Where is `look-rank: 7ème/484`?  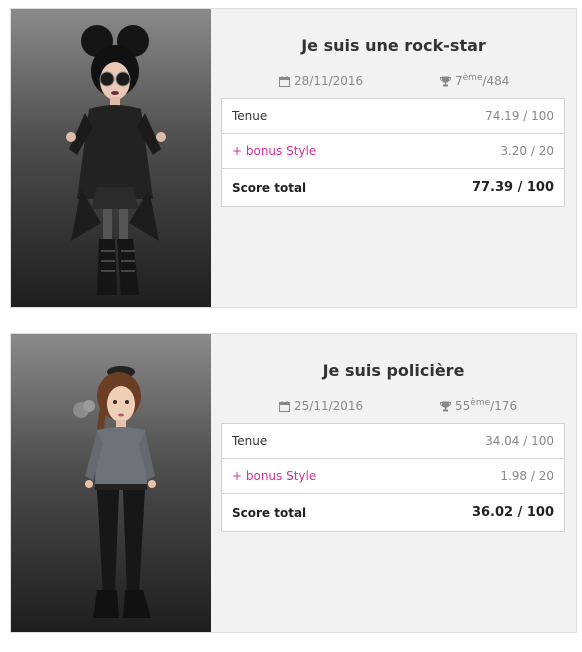 look-rank: 7ème/484 is located at coordinates (474, 81).